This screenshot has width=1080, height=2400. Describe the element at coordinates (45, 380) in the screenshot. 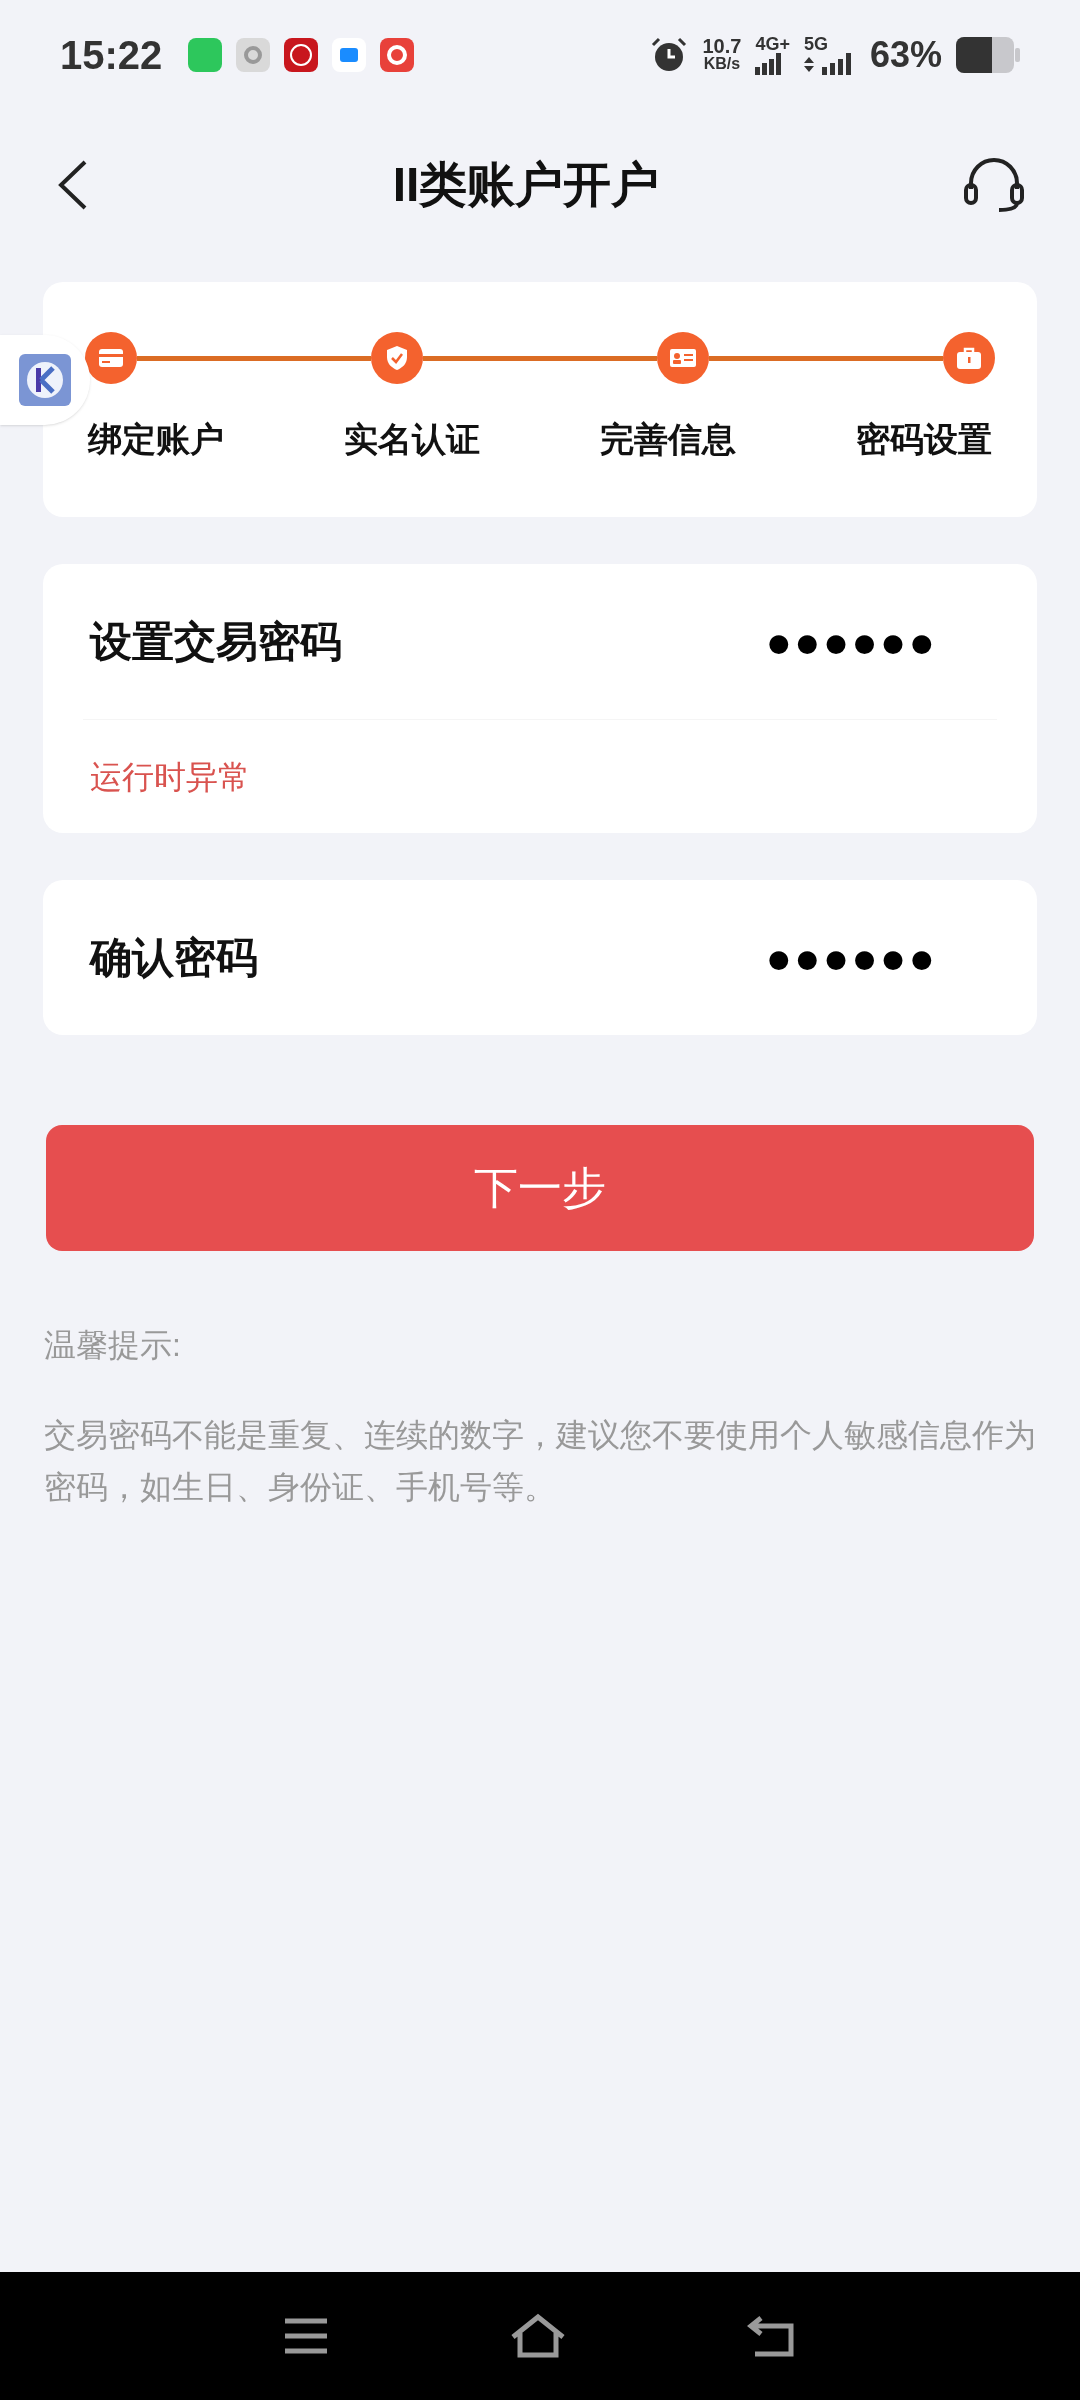

I see `k-logo-icon` at that location.